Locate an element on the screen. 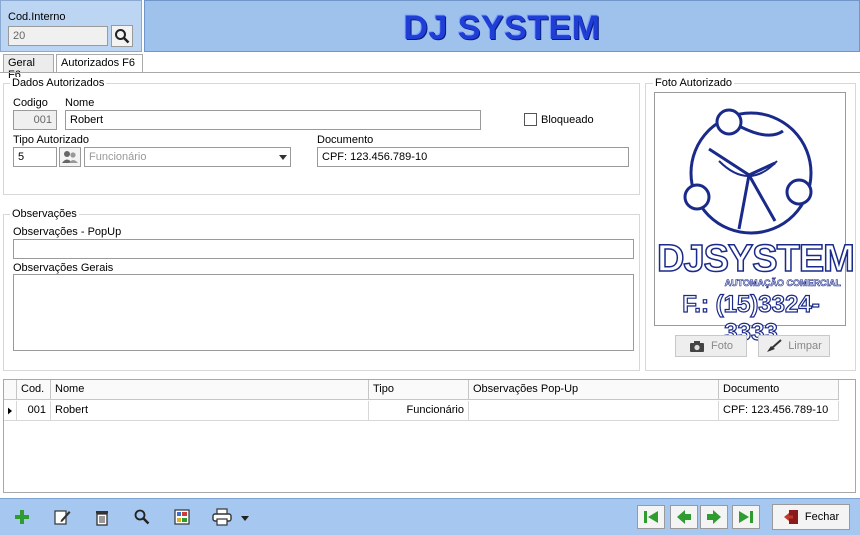 The image size is (860, 535). print-button is located at coordinates (222, 517).